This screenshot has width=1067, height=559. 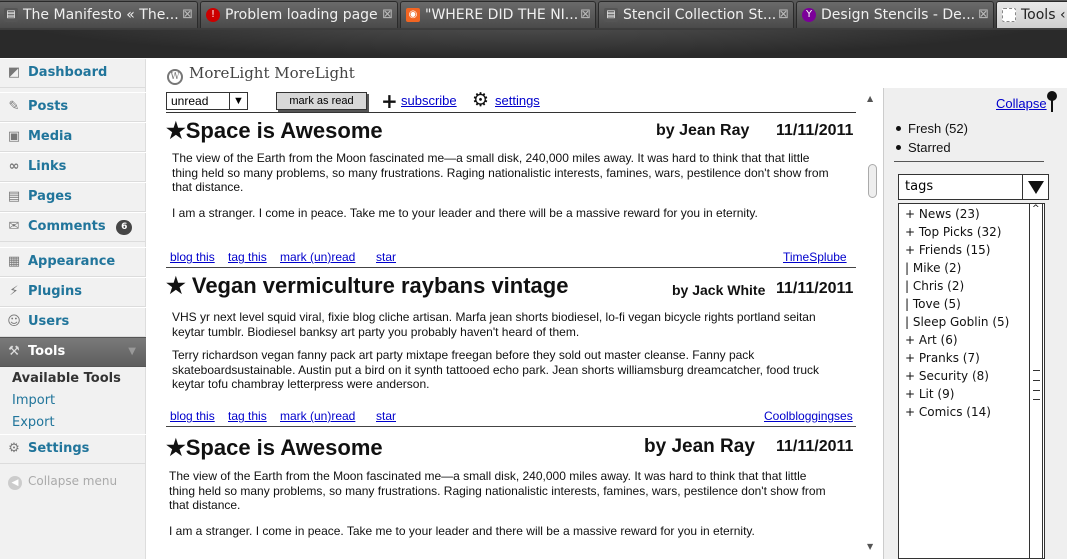 I want to click on menu-label: Settings, so click(x=59, y=448).